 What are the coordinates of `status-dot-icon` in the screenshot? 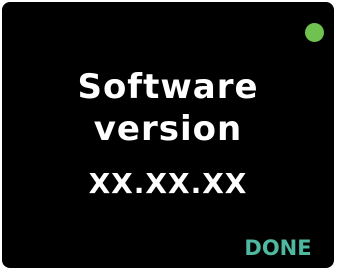 It's located at (314, 32).